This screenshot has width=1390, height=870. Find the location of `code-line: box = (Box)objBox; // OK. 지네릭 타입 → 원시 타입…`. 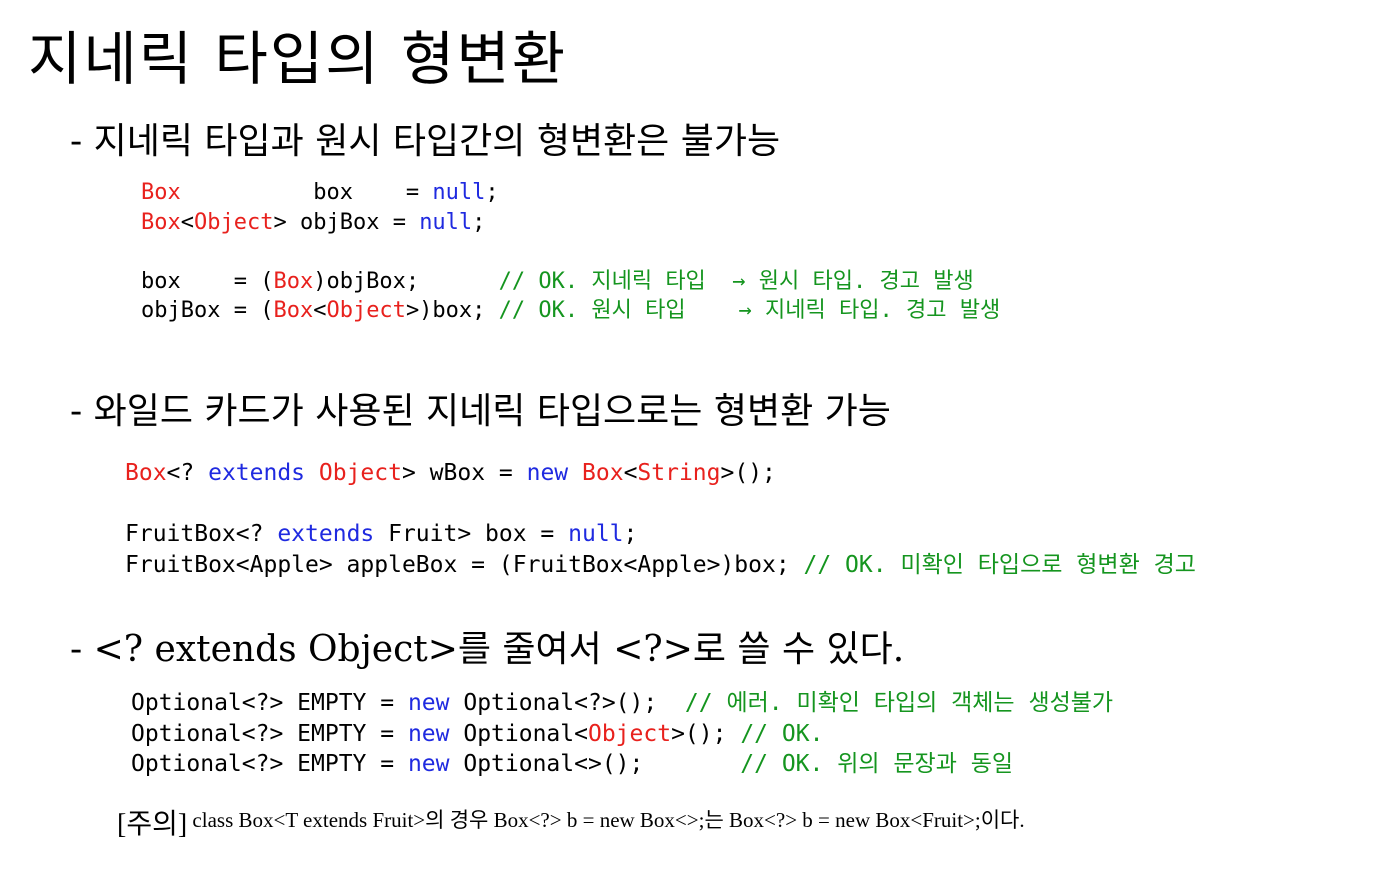

code-line: box = (Box)objBox; // OK. 지네릭 타입 → 원시 타입… is located at coordinates (570, 282).